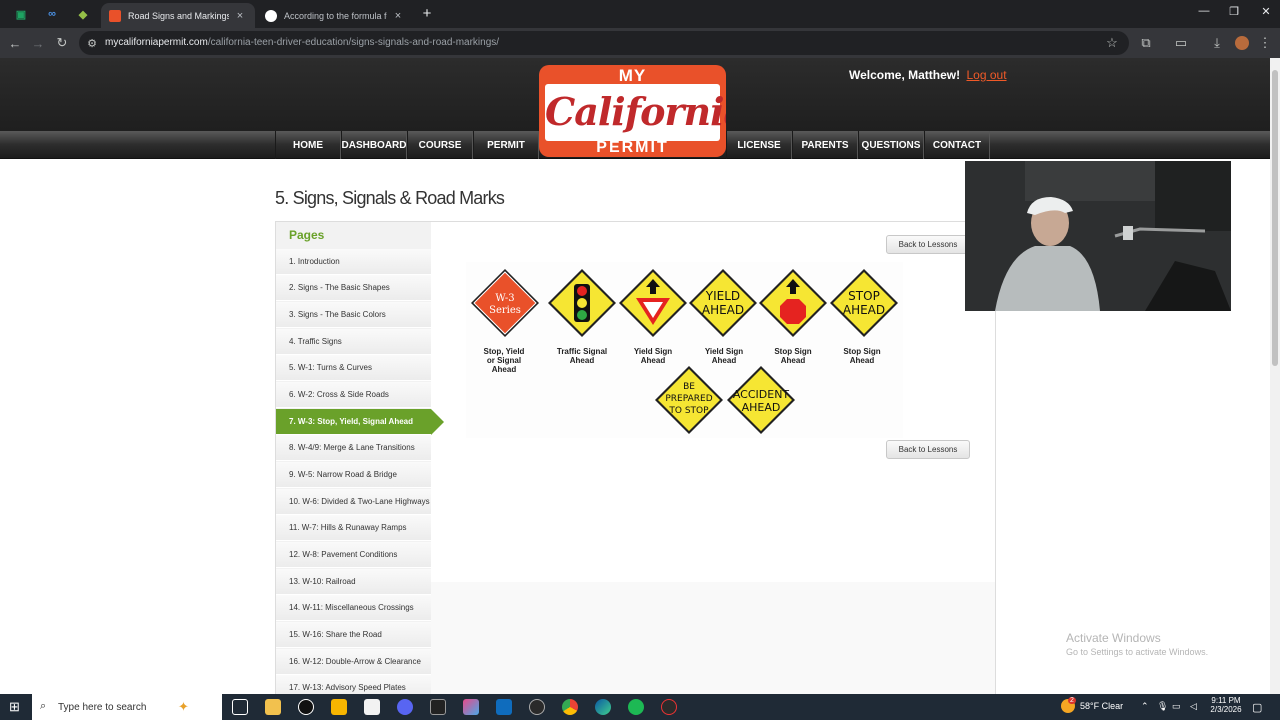 Image resolution: width=1280 pixels, height=720 pixels. I want to click on sidebar-item-basic-shapes: 2. Signs - The Basic Shapes, so click(353, 288).